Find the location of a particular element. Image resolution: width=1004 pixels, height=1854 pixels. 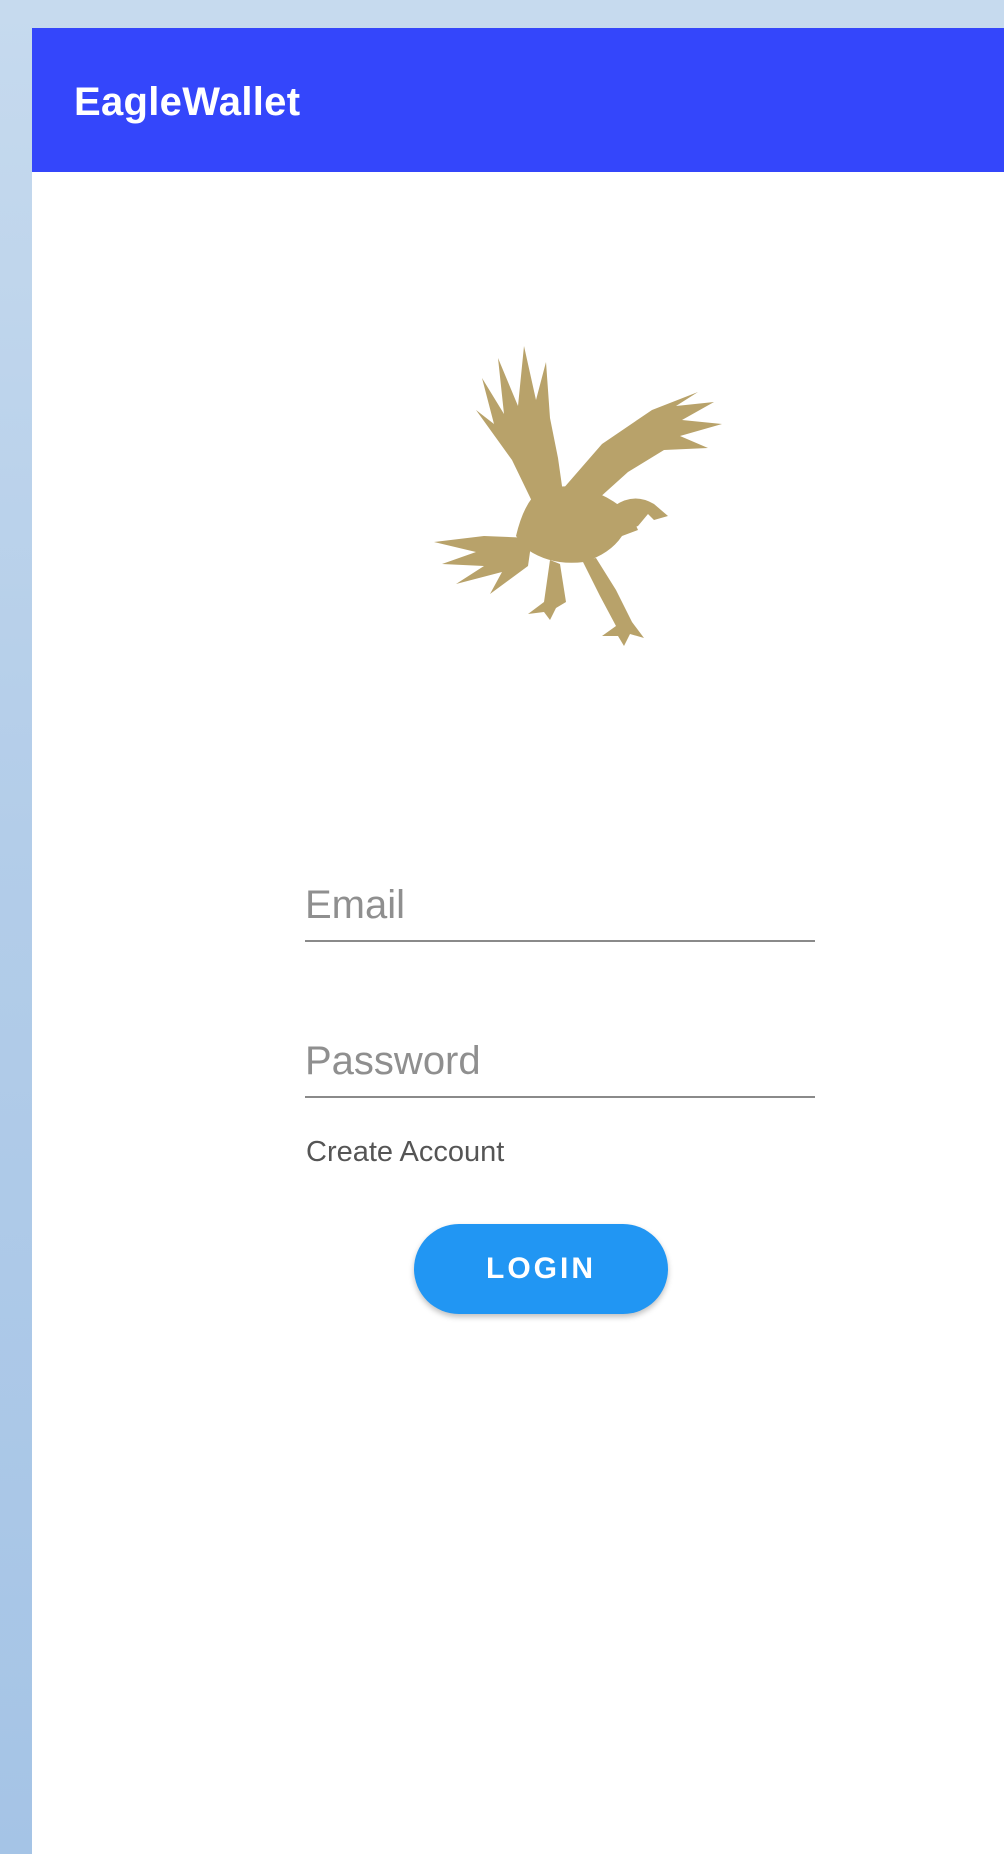

email-input is located at coordinates (560, 900).